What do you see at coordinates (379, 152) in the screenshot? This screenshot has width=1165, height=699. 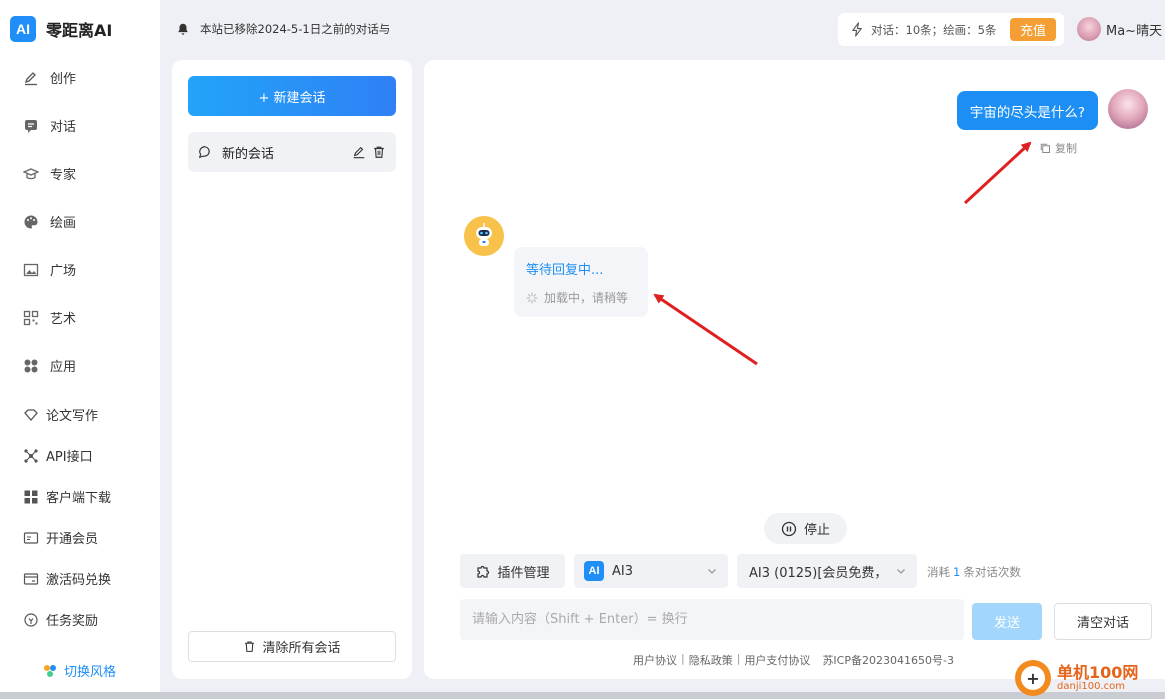 I see `delete-icon` at bounding box center [379, 152].